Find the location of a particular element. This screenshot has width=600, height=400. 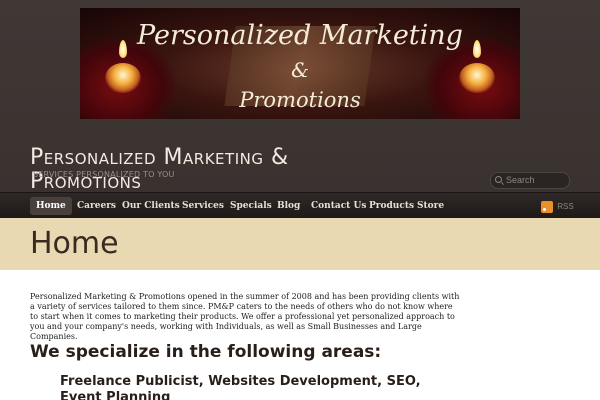

rss-link: RSS is located at coordinates (557, 207).